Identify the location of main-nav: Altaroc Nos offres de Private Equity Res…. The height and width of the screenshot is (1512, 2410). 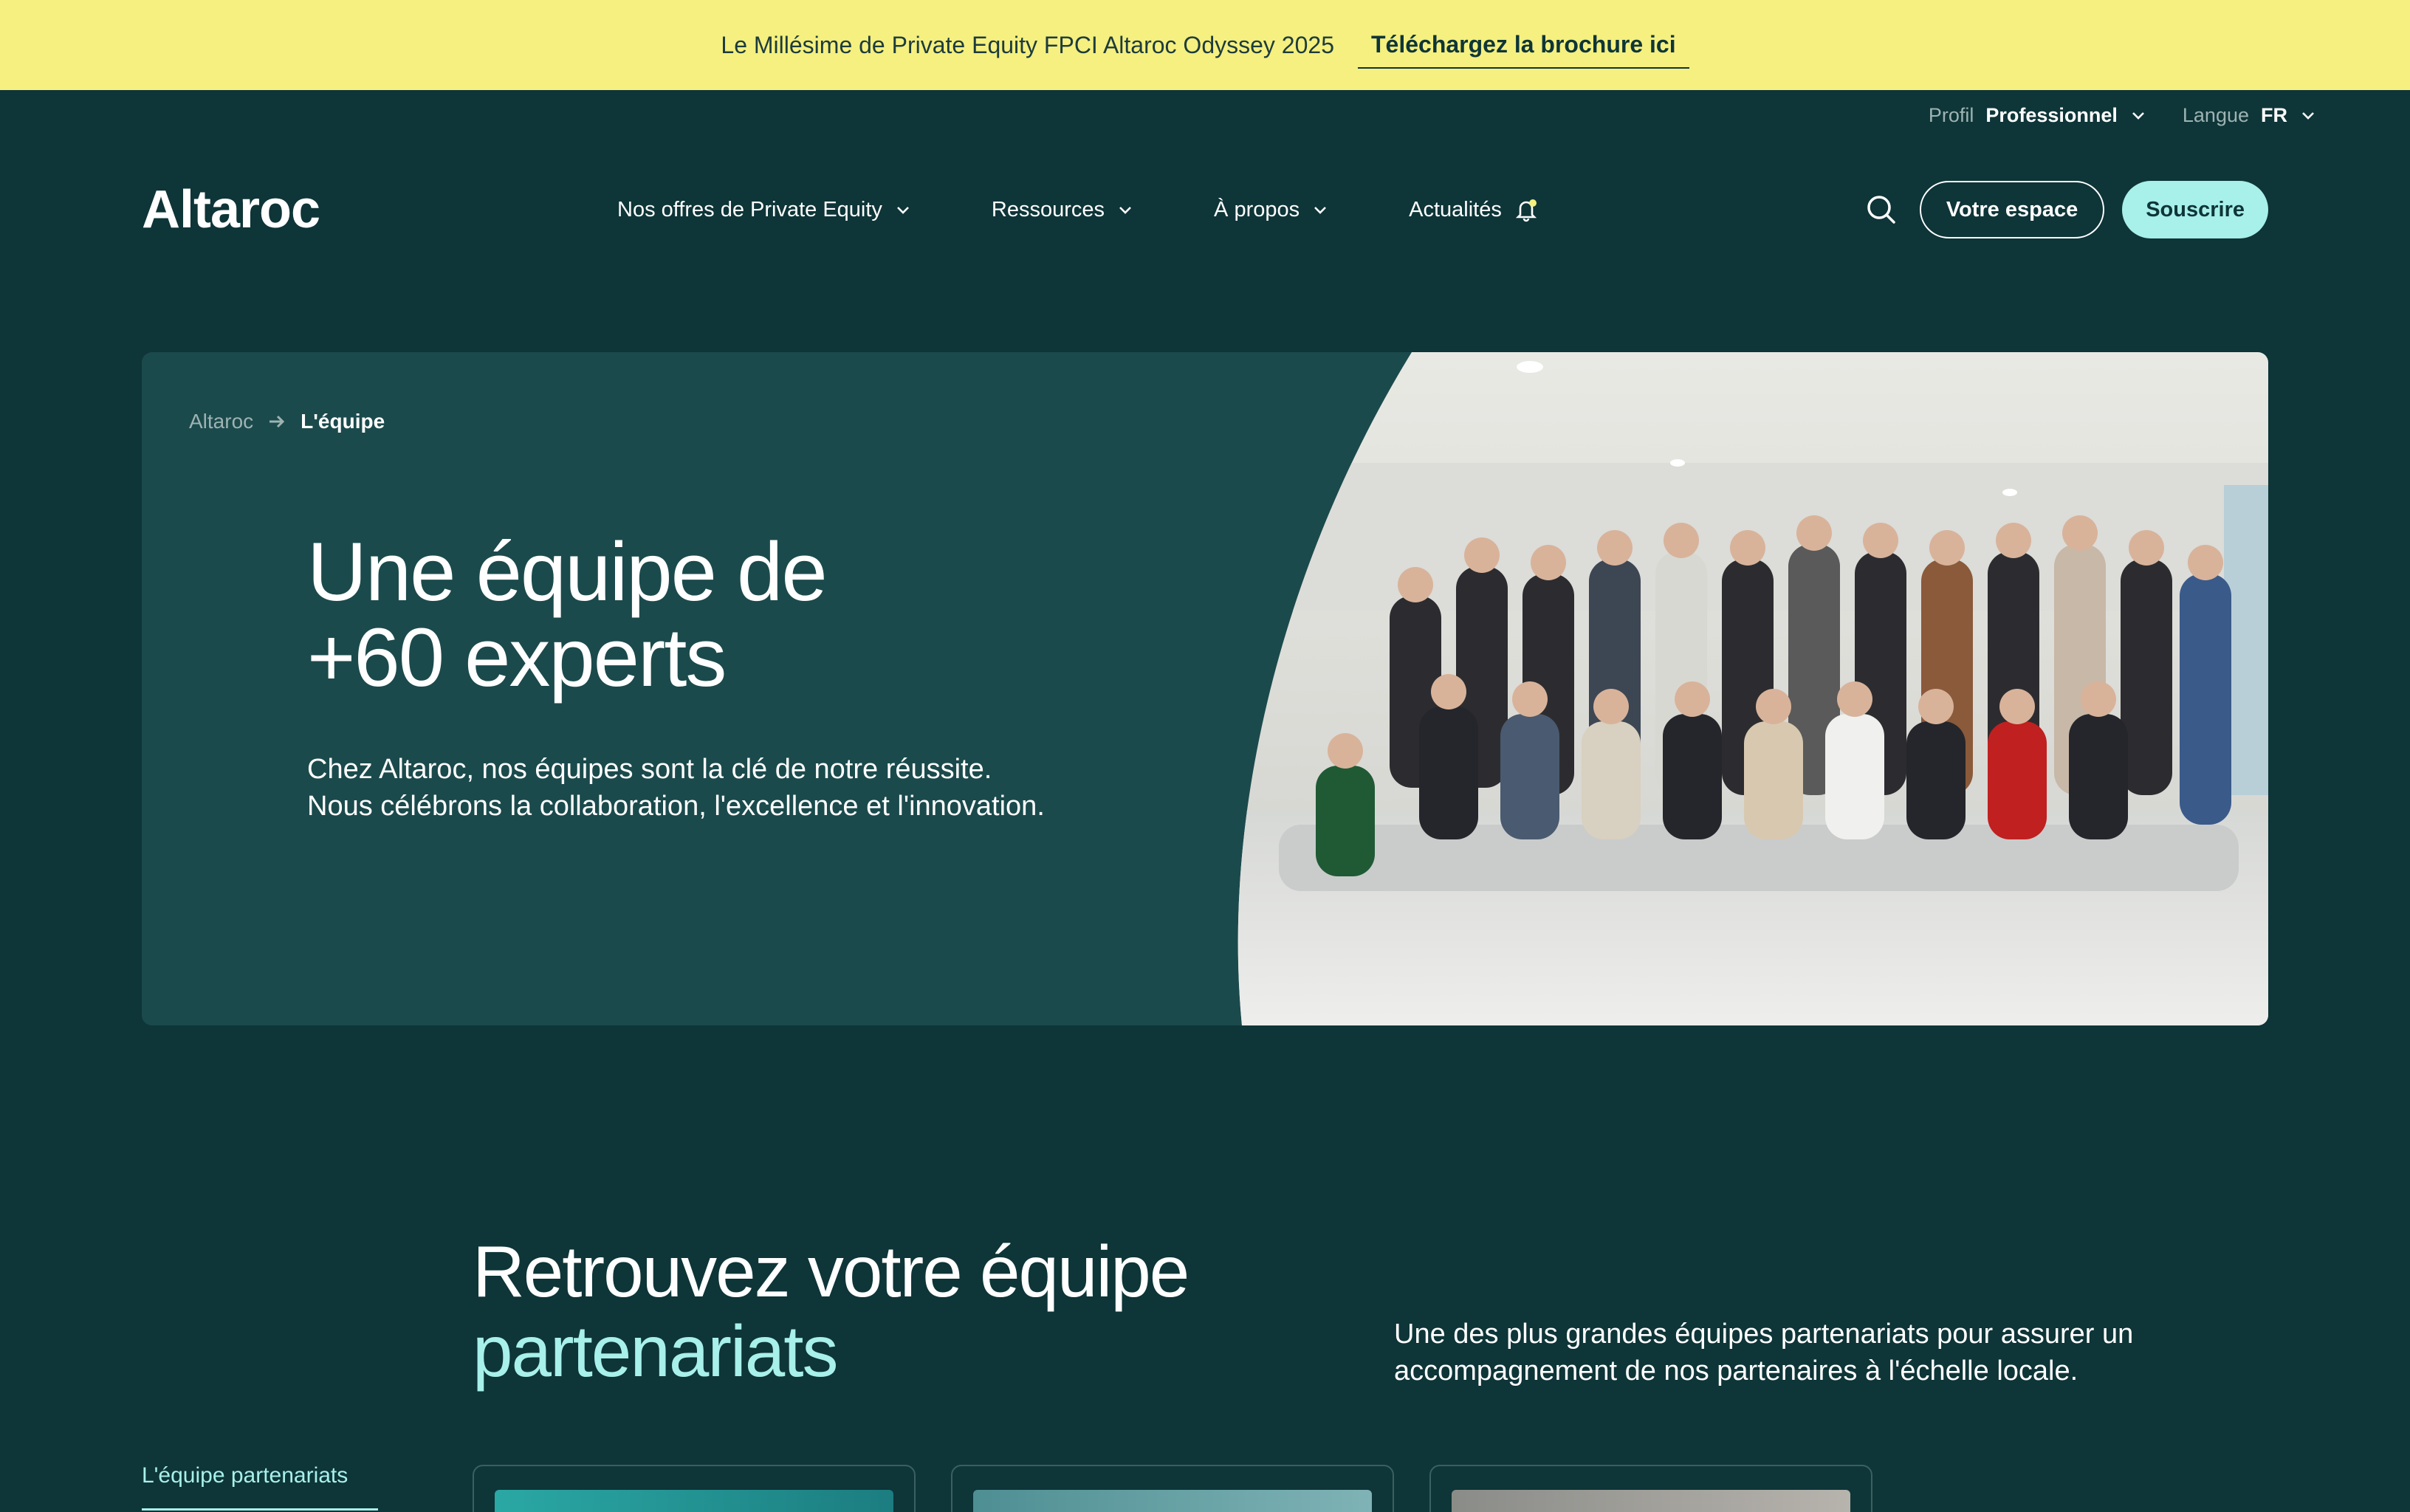
(1205, 210).